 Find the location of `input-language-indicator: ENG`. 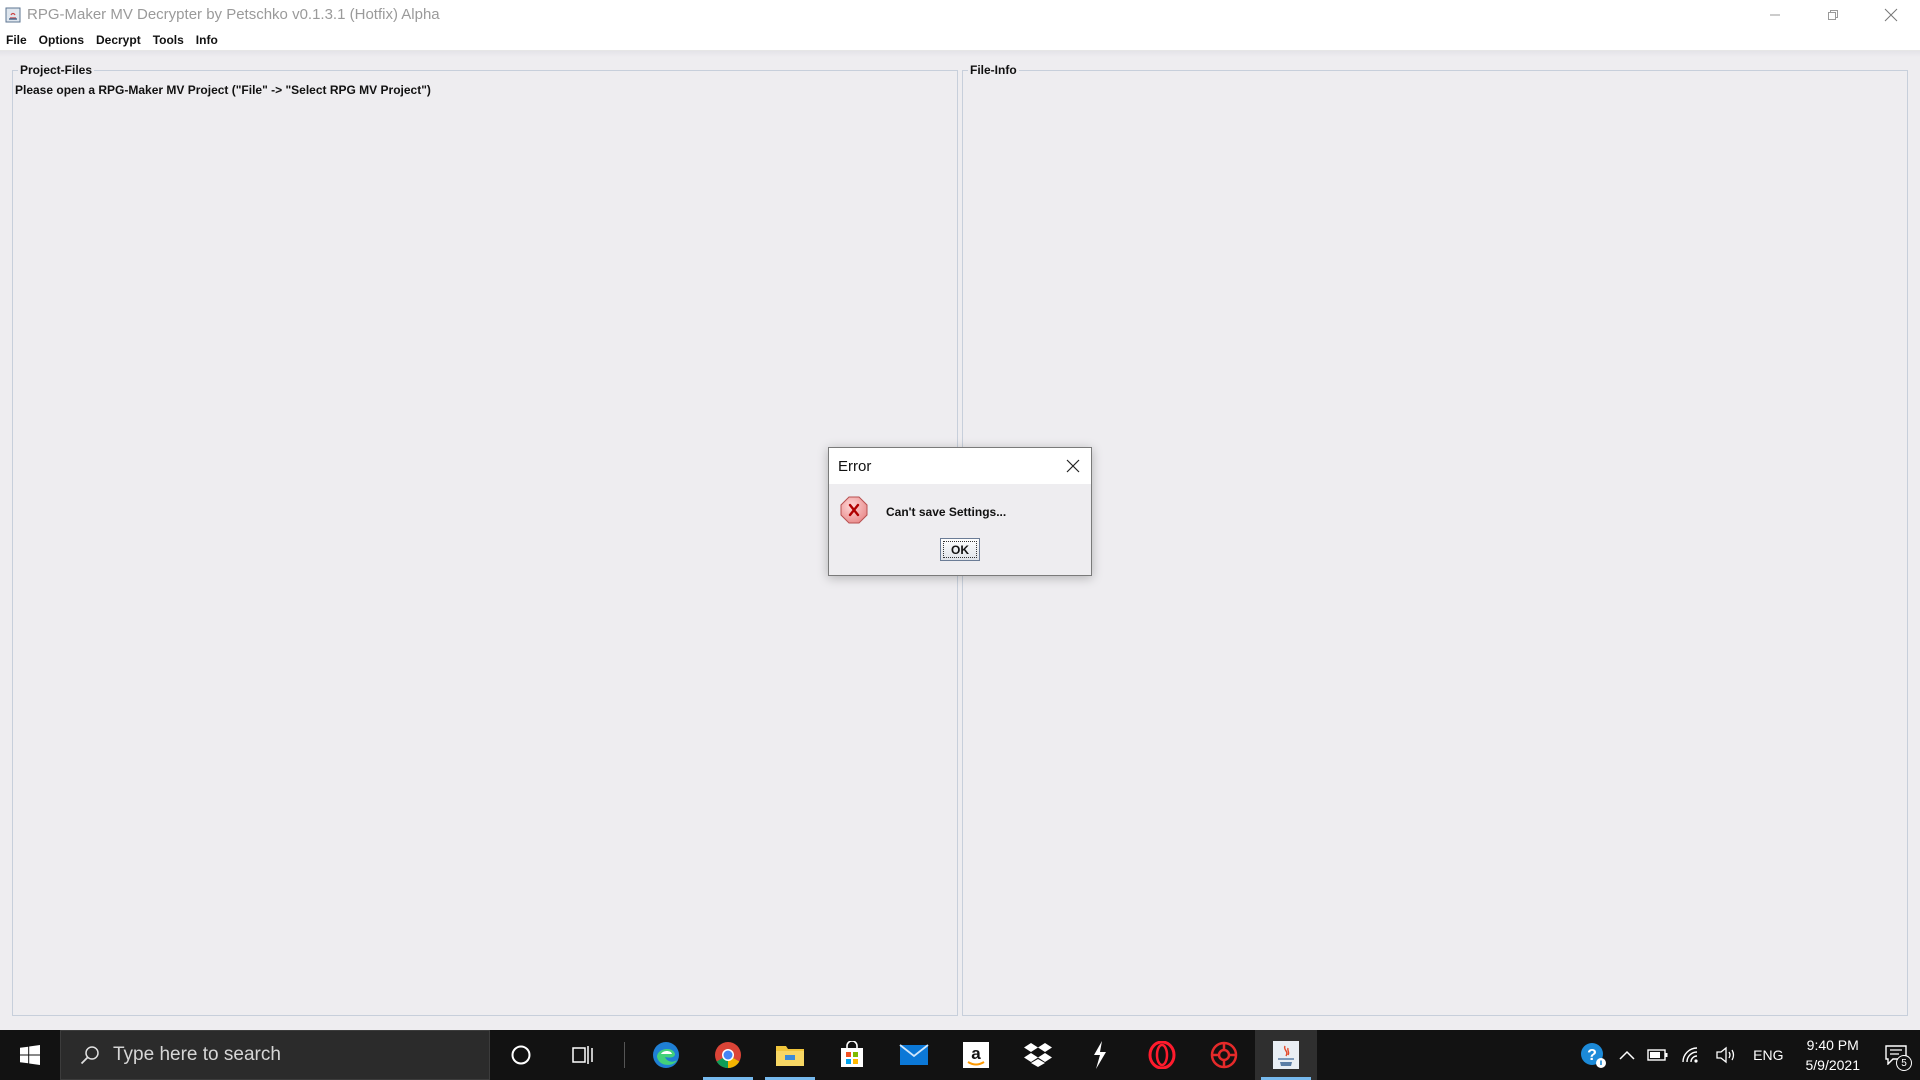

input-language-indicator: ENG is located at coordinates (1768, 1055).